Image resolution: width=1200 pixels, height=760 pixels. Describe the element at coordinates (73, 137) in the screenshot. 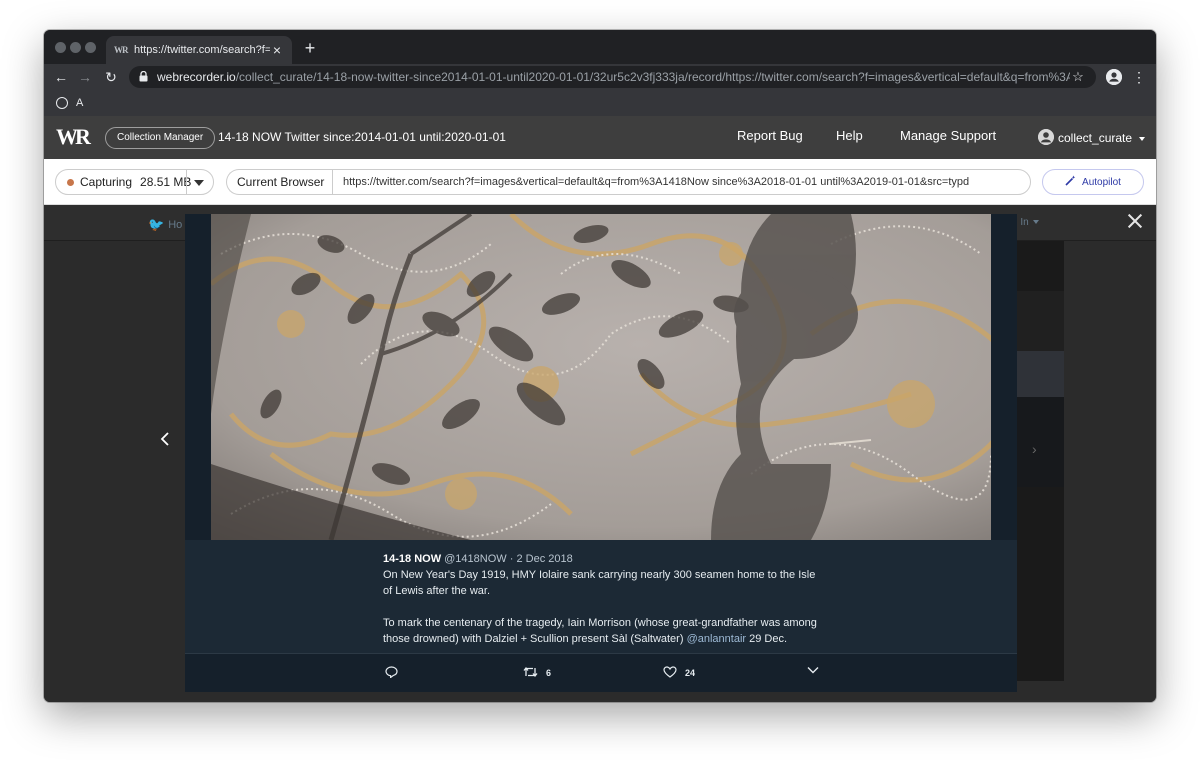

I see `wr-logo: WR` at that location.